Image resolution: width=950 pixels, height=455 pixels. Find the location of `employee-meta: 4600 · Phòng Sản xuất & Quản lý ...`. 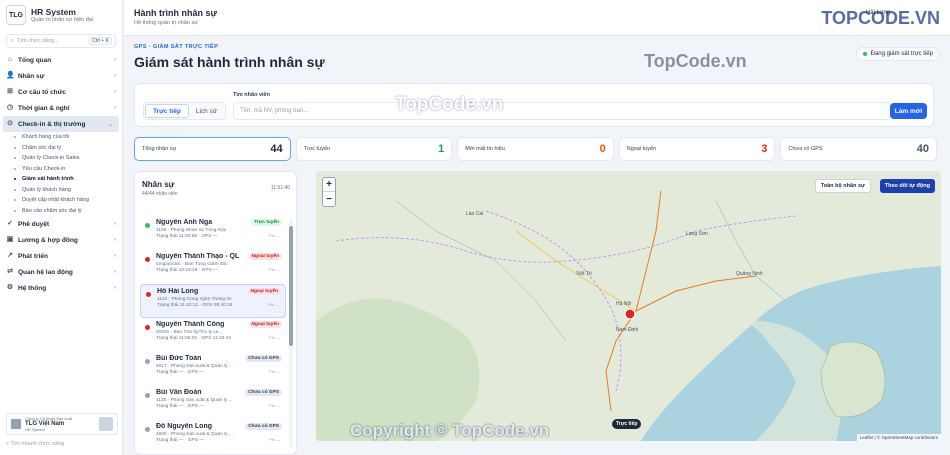

employee-meta: 4600 · Phòng Sản xuất & Quản lý ... is located at coordinates (194, 434).